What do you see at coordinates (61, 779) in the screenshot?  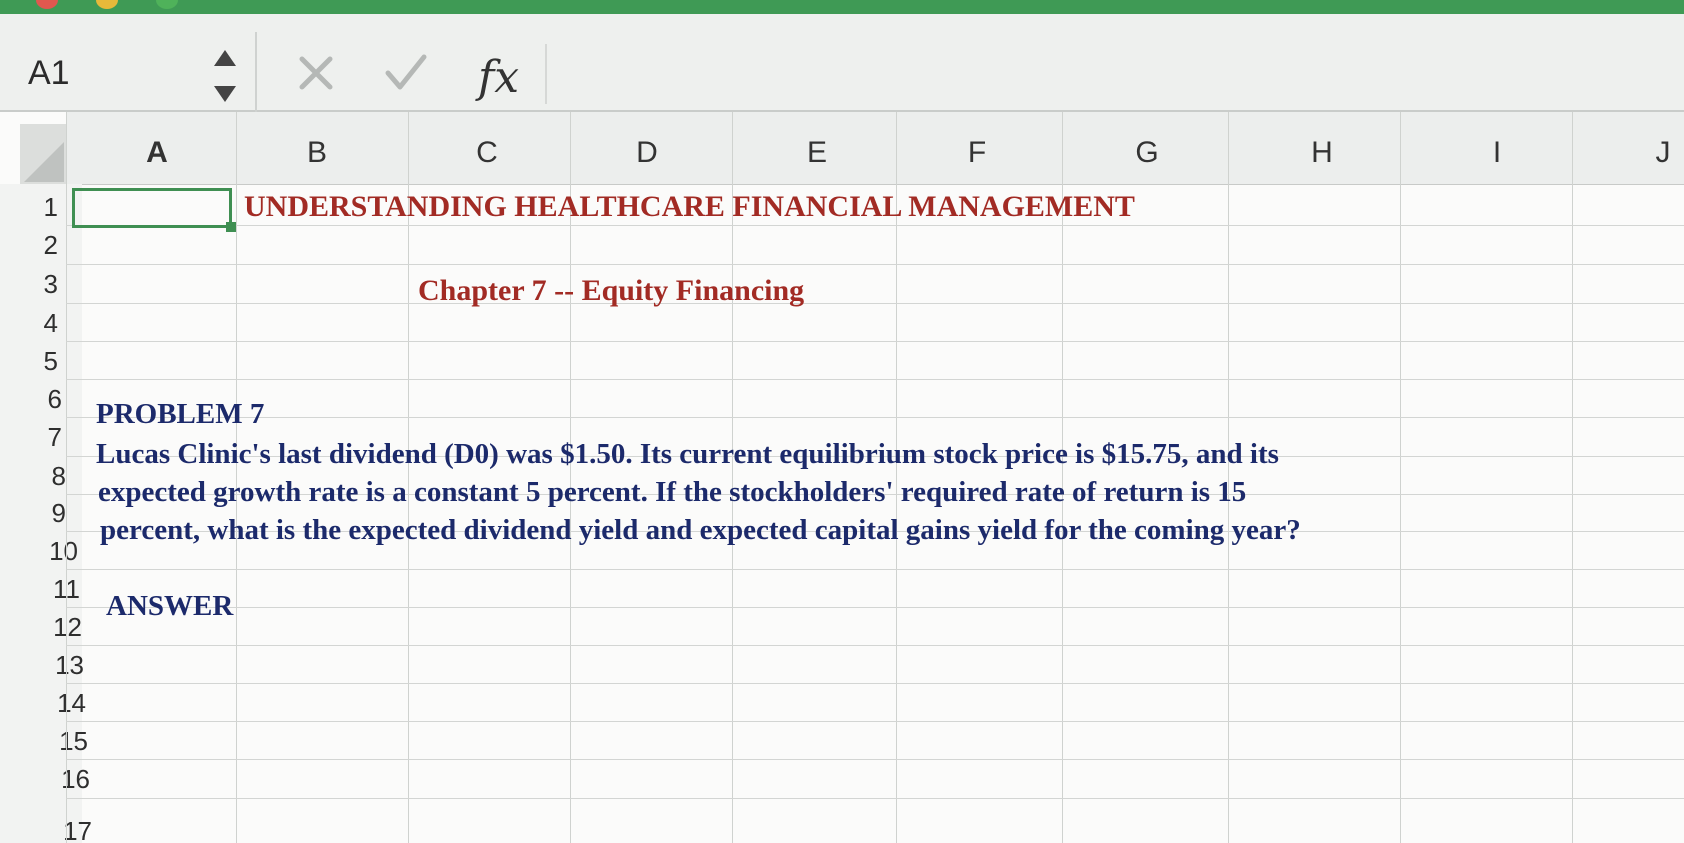 I see `row-header-16: 16` at bounding box center [61, 779].